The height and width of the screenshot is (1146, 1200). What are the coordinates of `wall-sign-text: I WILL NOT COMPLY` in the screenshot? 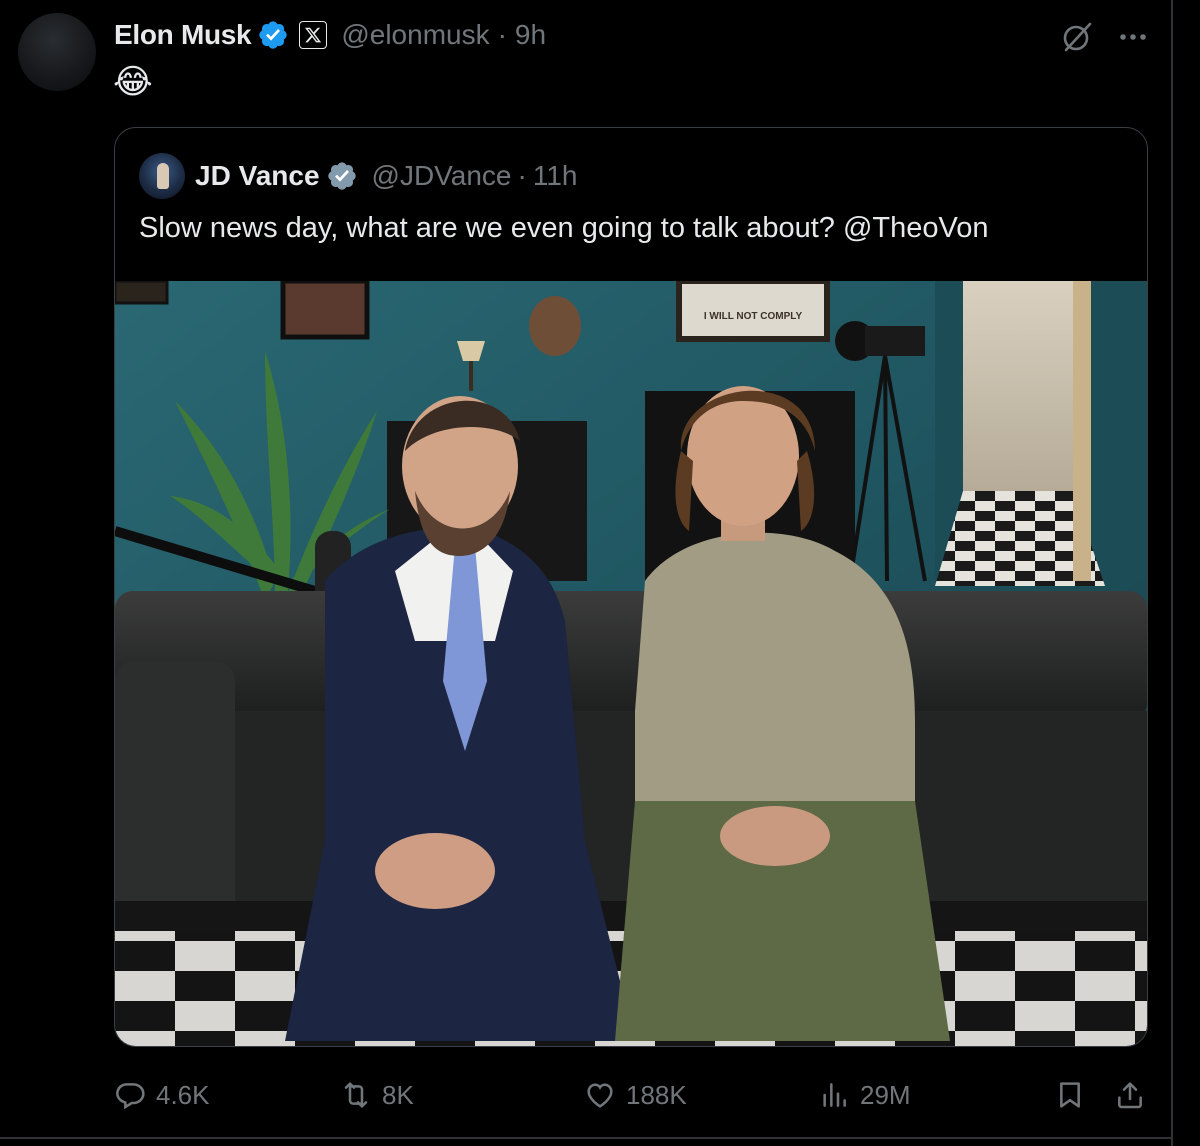 It's located at (753, 316).